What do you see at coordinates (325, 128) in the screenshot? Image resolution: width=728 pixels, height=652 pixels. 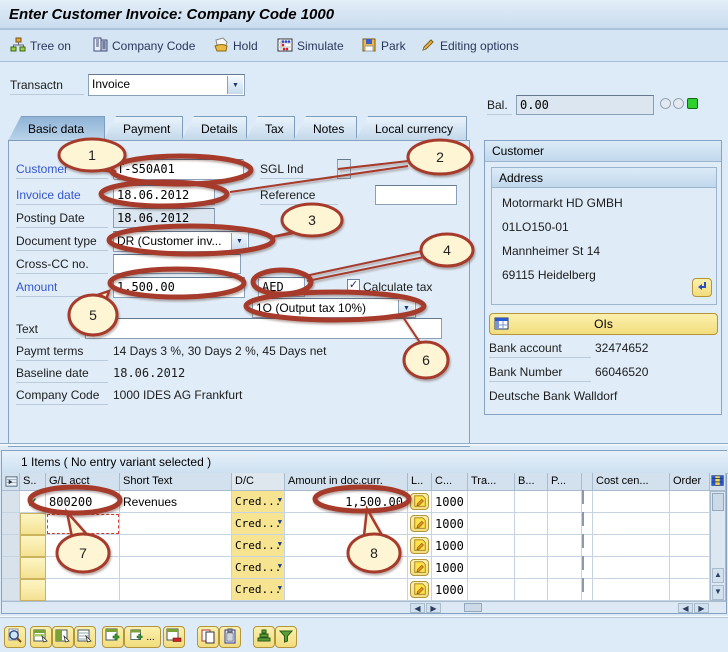 I see `tab-notes: Notes` at bounding box center [325, 128].